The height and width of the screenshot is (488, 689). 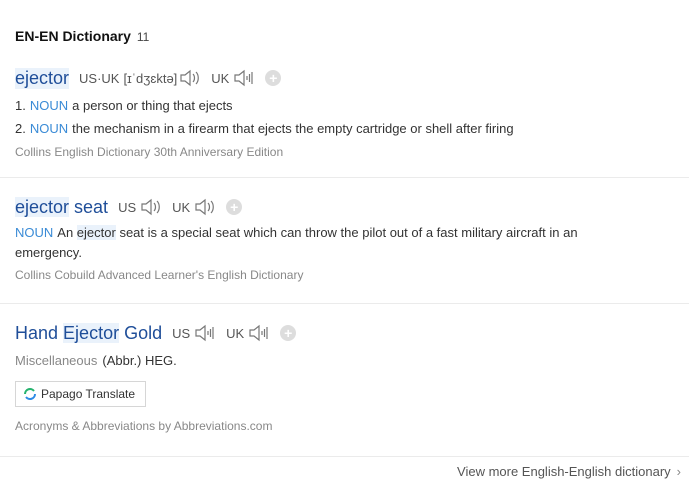 What do you see at coordinates (352, 361) in the screenshot?
I see `sense-1: Miscellaneous (Abbr.) HEG.` at bounding box center [352, 361].